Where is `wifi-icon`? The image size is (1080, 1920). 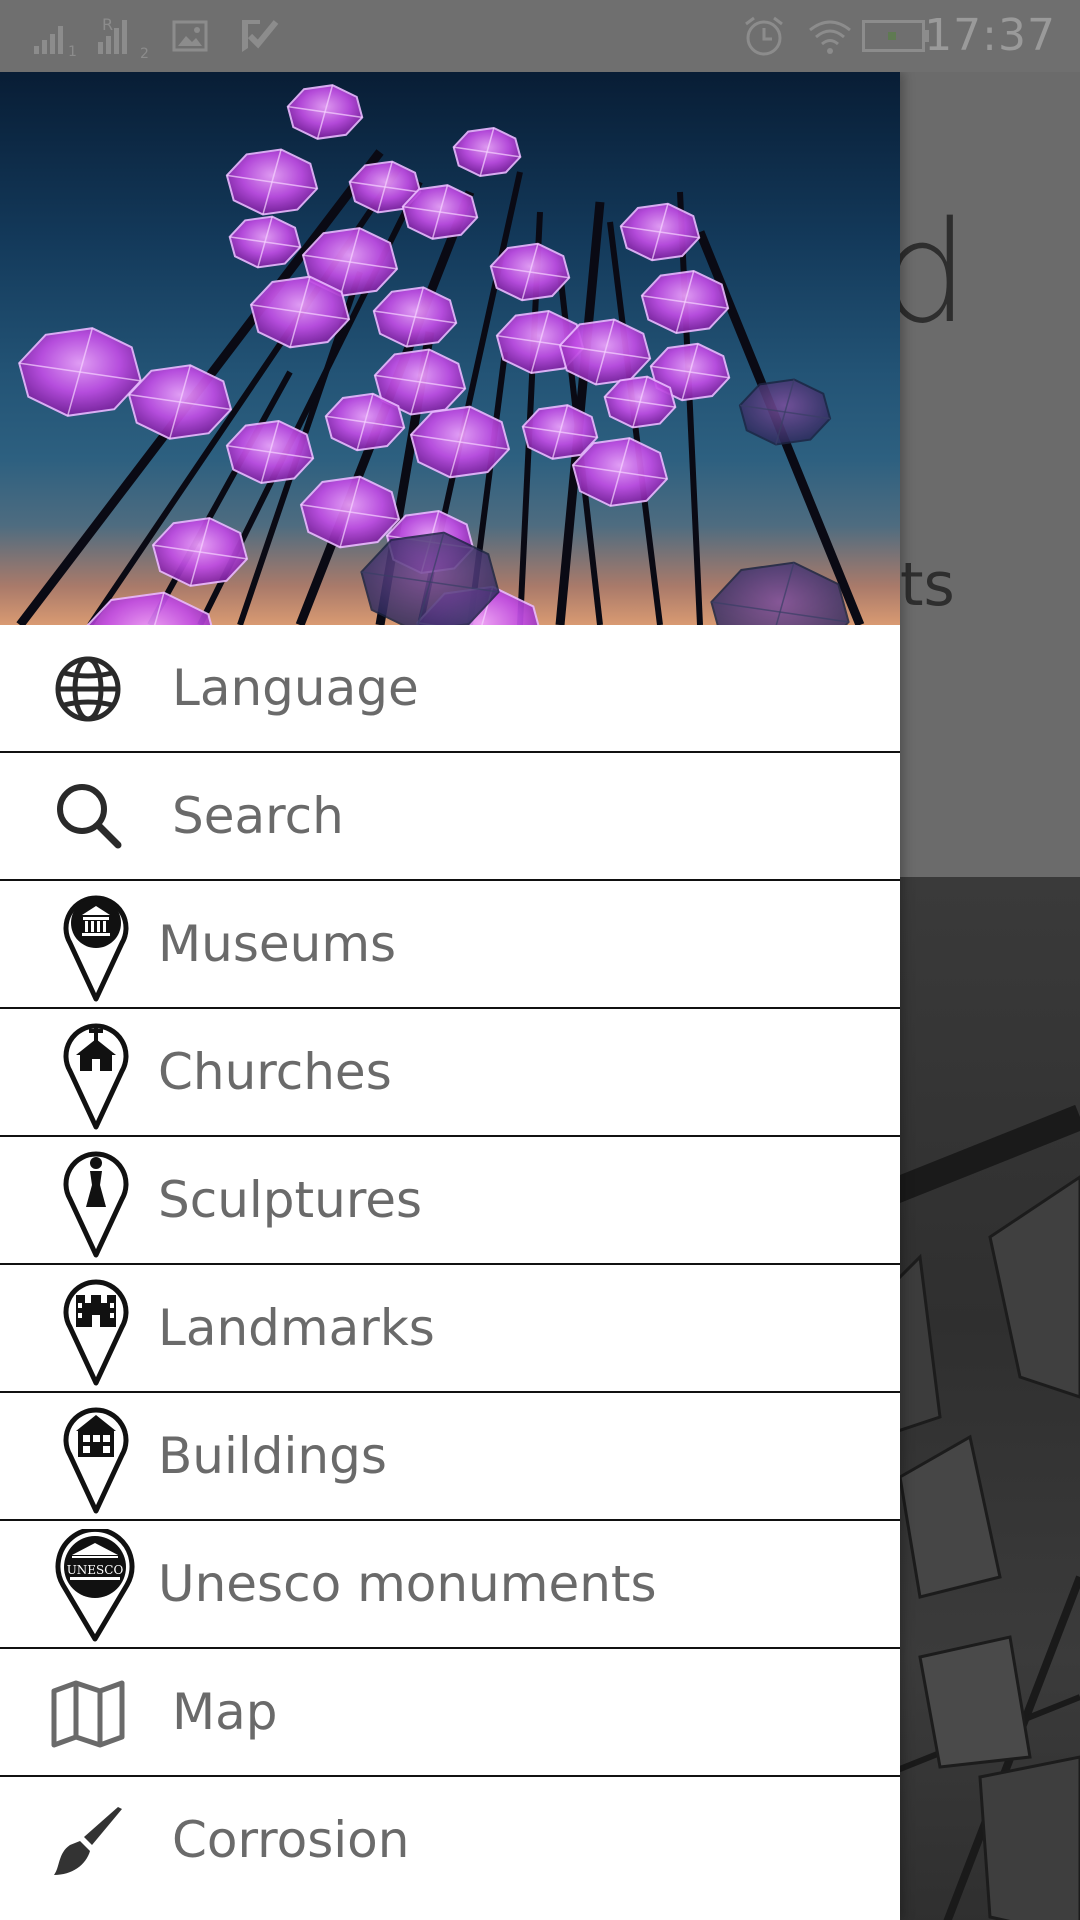
wifi-icon is located at coordinates (830, 37).